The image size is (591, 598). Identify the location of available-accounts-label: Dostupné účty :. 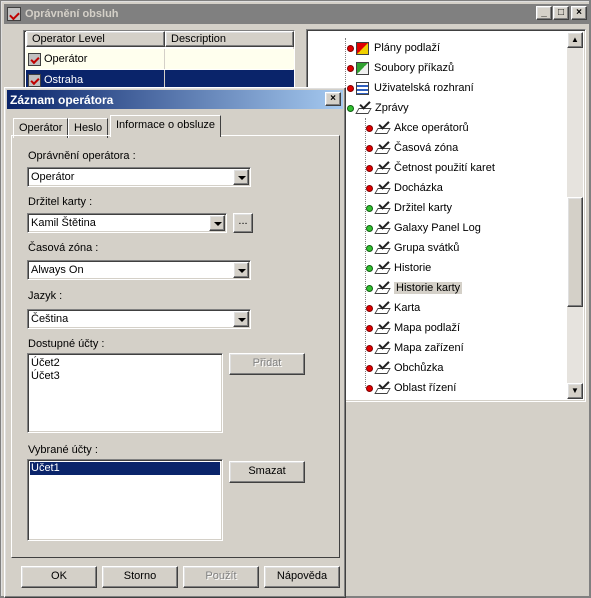
(66, 344).